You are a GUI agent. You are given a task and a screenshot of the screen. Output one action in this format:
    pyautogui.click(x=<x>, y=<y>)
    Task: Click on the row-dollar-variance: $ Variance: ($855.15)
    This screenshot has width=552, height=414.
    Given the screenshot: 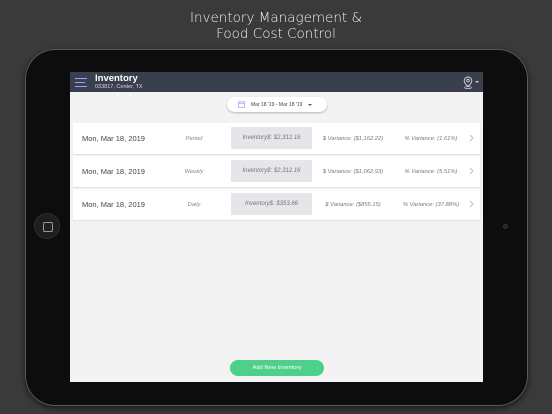 What is the action you would take?
    pyautogui.click(x=353, y=204)
    